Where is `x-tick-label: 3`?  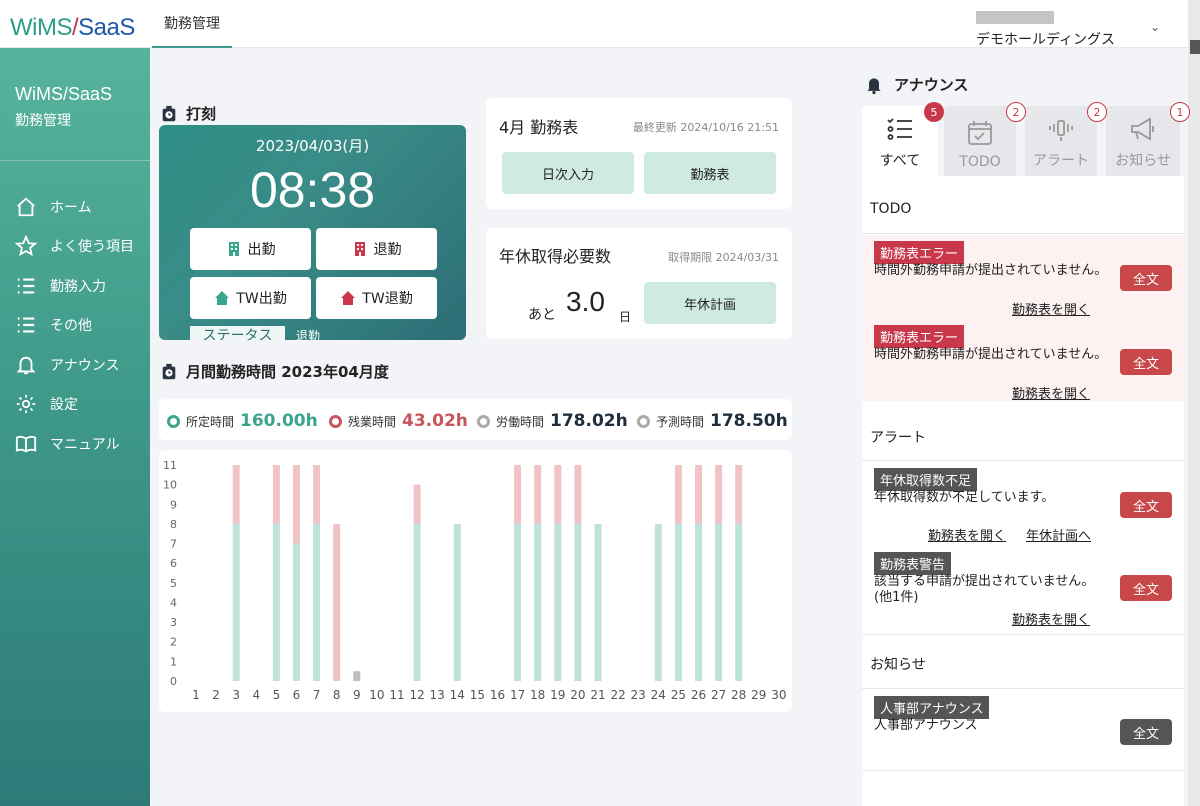 x-tick-label: 3 is located at coordinates (236, 695).